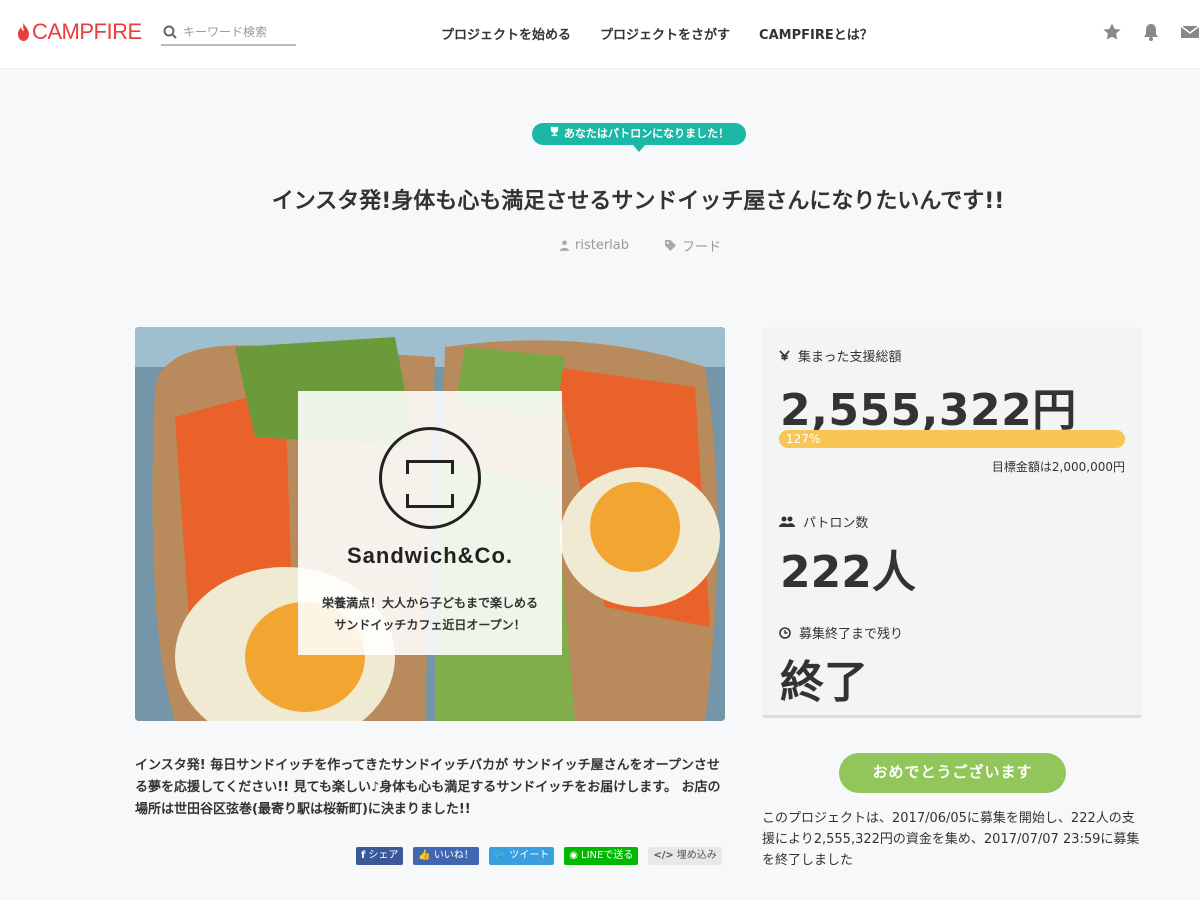 This screenshot has height=900, width=1200. What do you see at coordinates (663, 855) in the screenshot?
I see `code-icon: </>` at bounding box center [663, 855].